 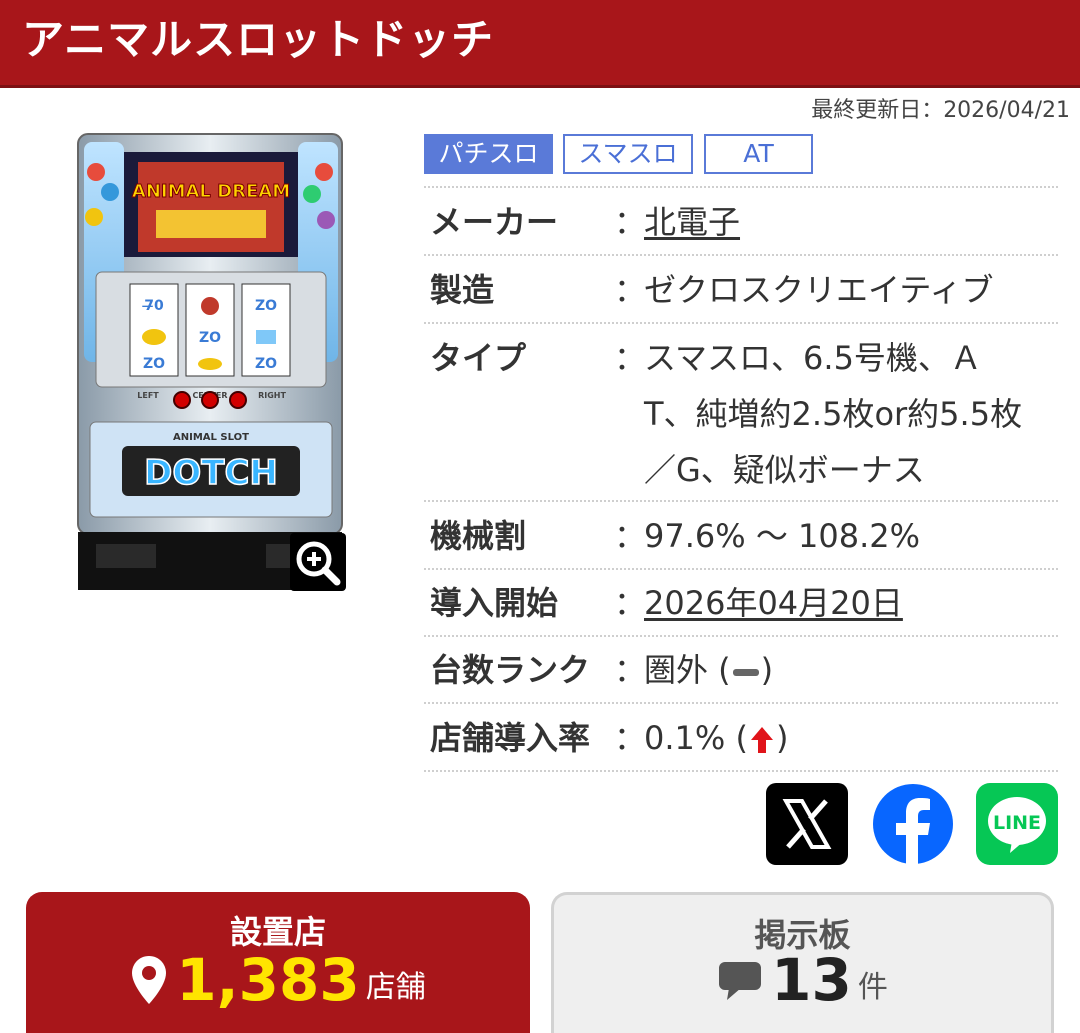 What do you see at coordinates (462, 290) in the screenshot?
I see `row-label: 製造` at bounding box center [462, 290].